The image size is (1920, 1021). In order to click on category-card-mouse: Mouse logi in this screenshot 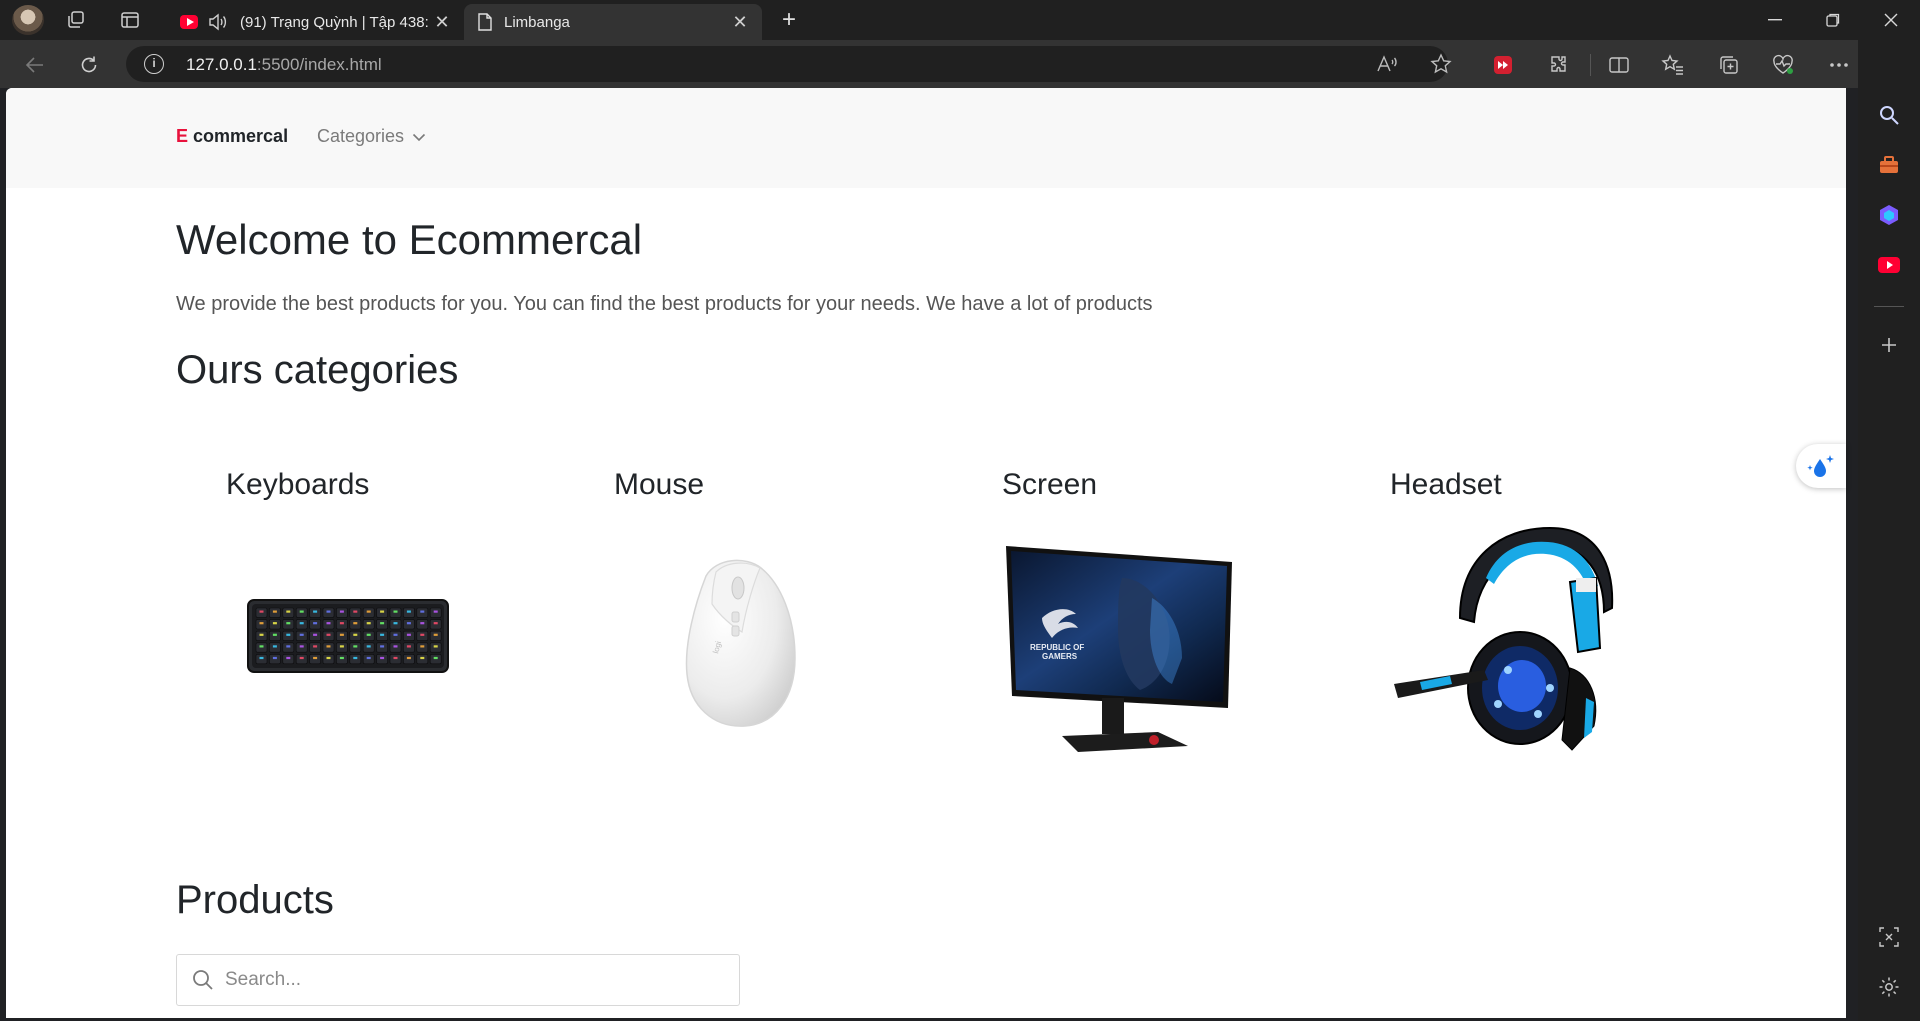, I will do `click(754, 633)`.